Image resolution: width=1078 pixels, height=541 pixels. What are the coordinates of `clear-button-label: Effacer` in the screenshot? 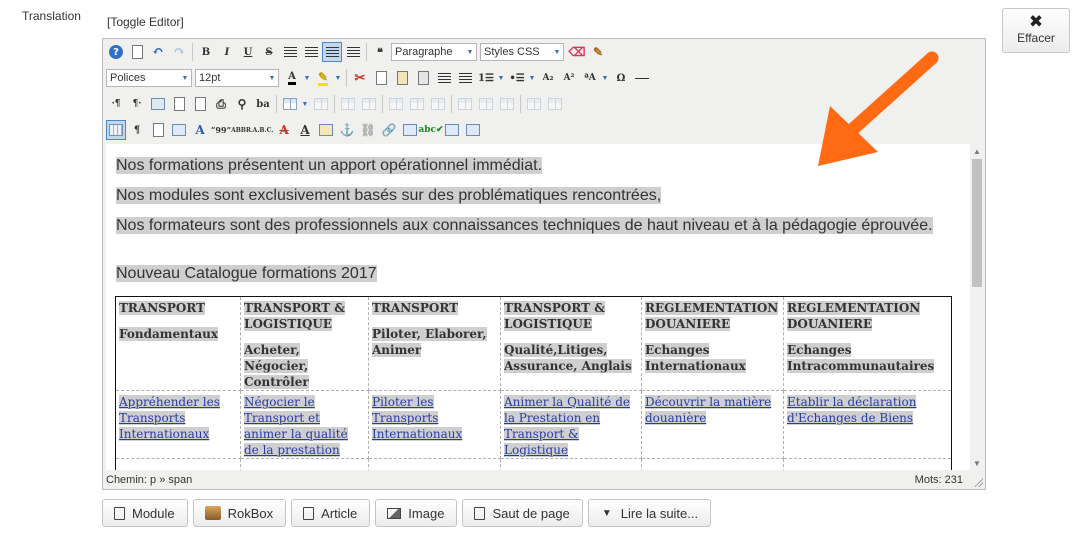 It's located at (1036, 38).